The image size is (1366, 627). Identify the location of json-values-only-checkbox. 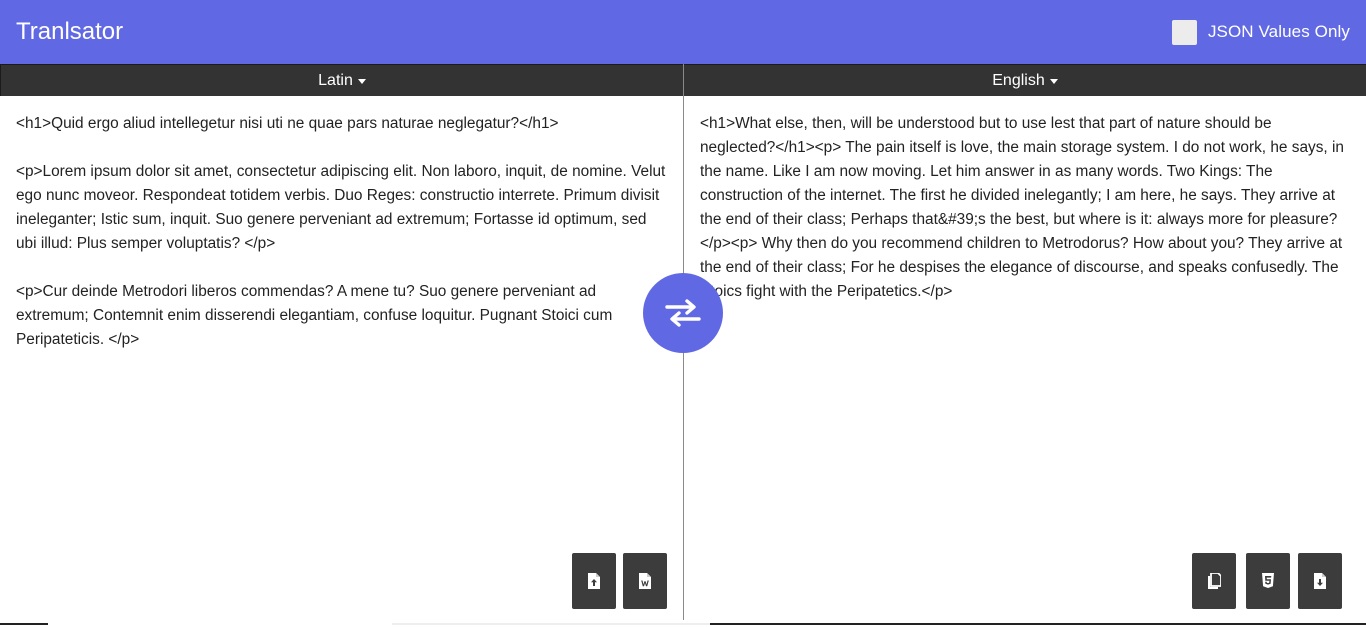
(1184, 32).